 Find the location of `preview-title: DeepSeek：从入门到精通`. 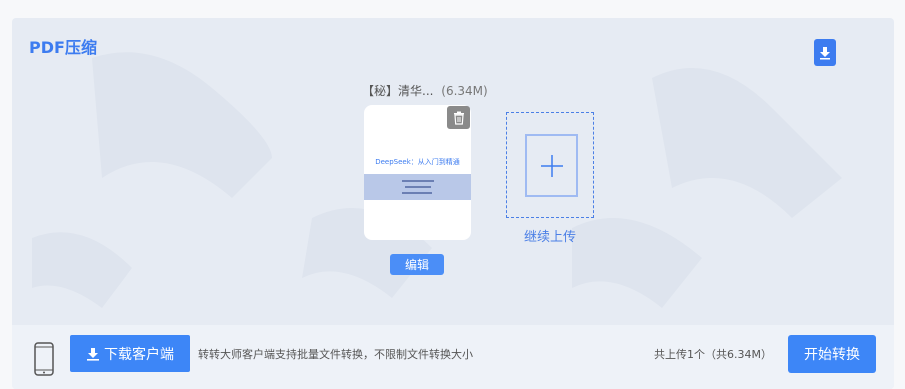

preview-title: DeepSeek：从入门到精通 is located at coordinates (417, 162).